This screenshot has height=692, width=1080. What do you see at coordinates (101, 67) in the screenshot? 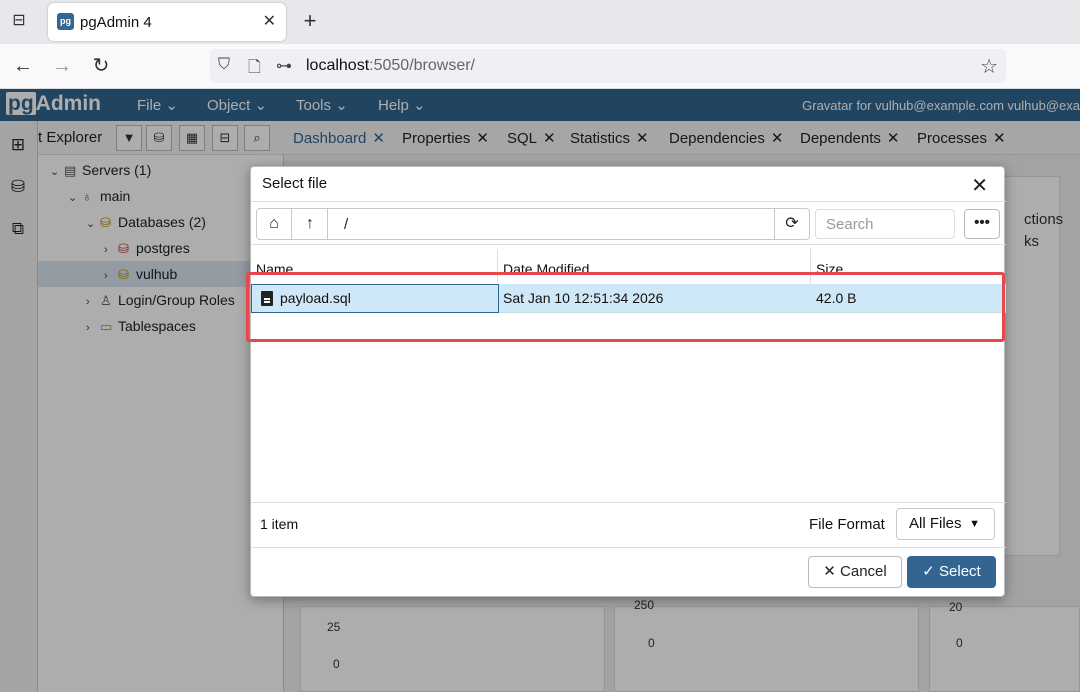
I see `reload-icon: ↻` at bounding box center [101, 67].